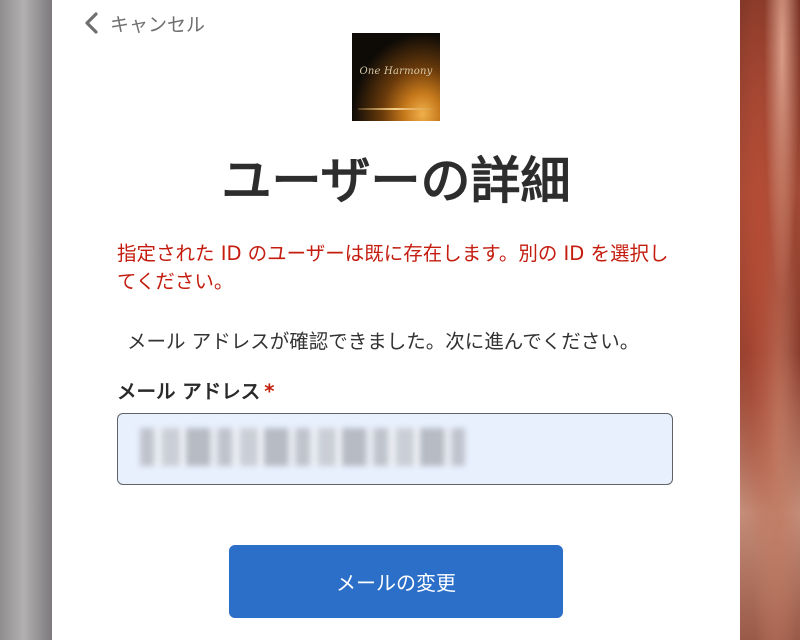 The image size is (800, 640). What do you see at coordinates (395, 449) in the screenshot?
I see `email-field` at bounding box center [395, 449].